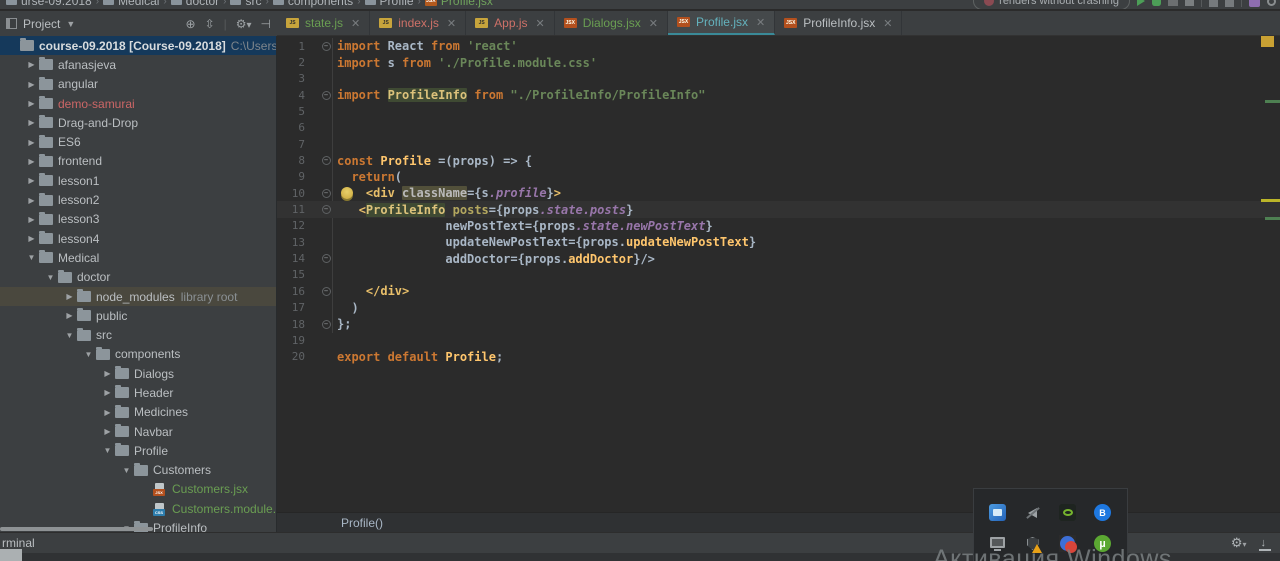 The width and height of the screenshot is (1280, 561). What do you see at coordinates (138, 180) in the screenshot?
I see `tree-item-lesson1: ▶ lesson1` at bounding box center [138, 180].